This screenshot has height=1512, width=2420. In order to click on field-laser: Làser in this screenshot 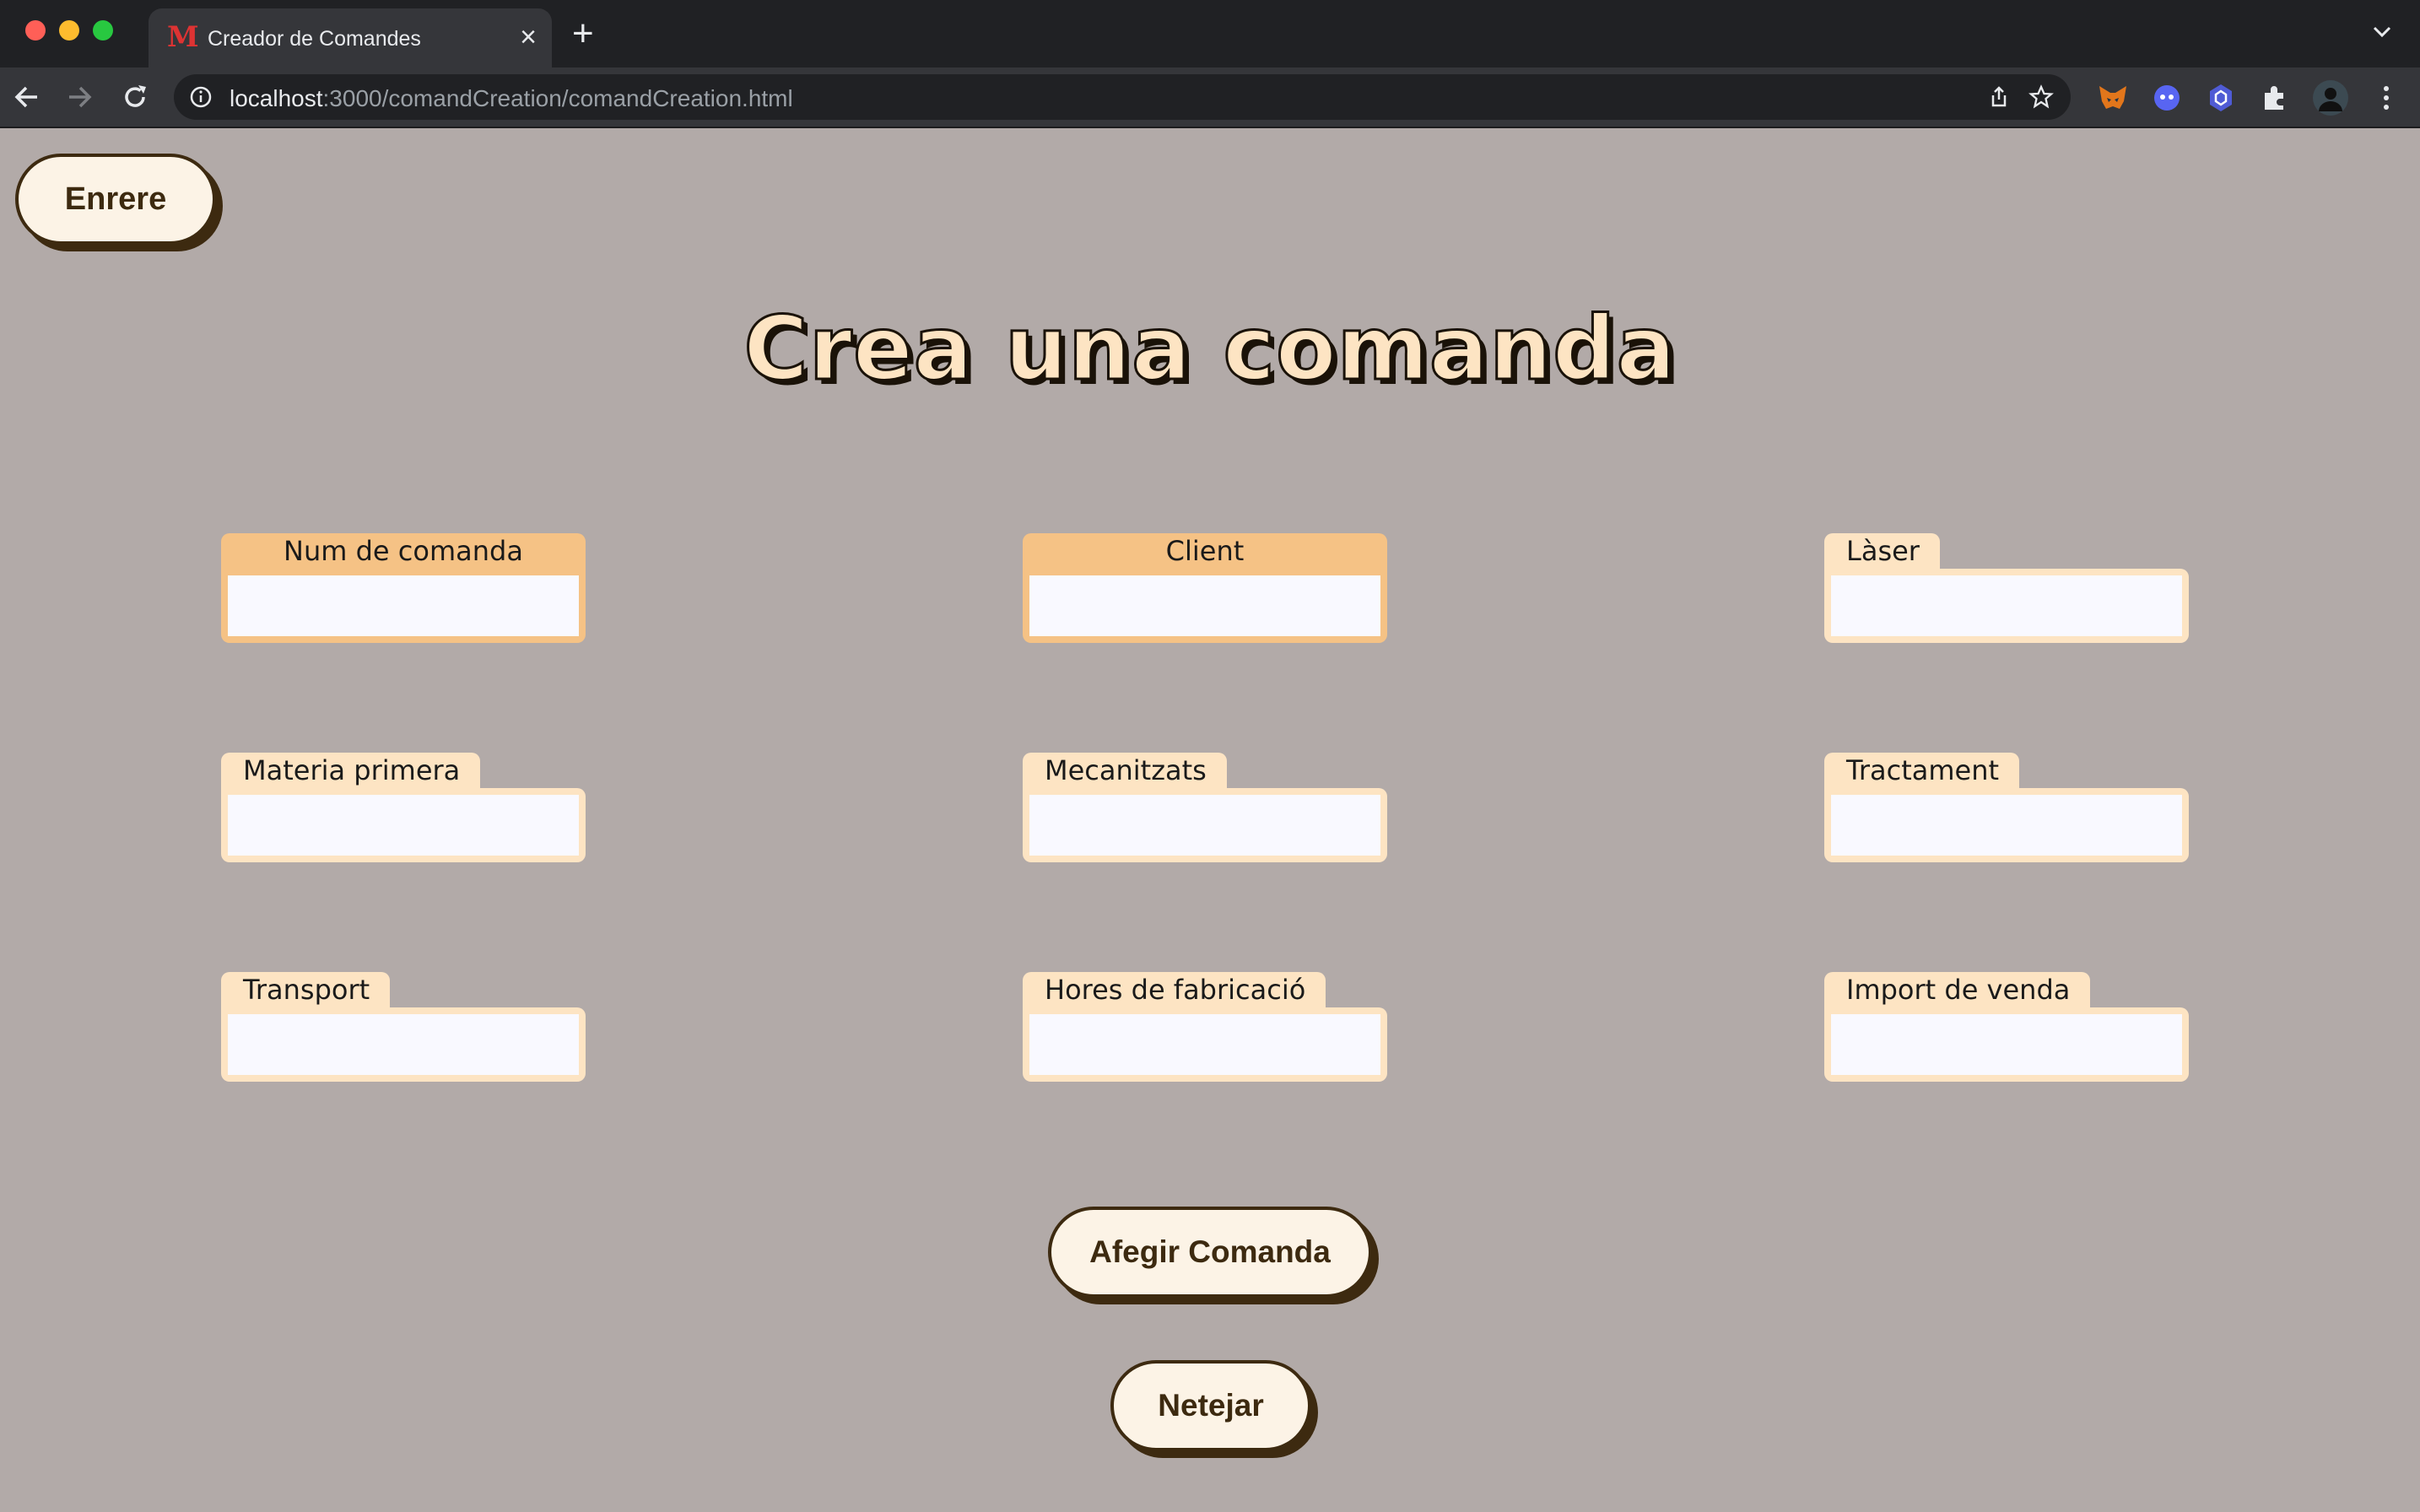, I will do `click(2006, 588)`.